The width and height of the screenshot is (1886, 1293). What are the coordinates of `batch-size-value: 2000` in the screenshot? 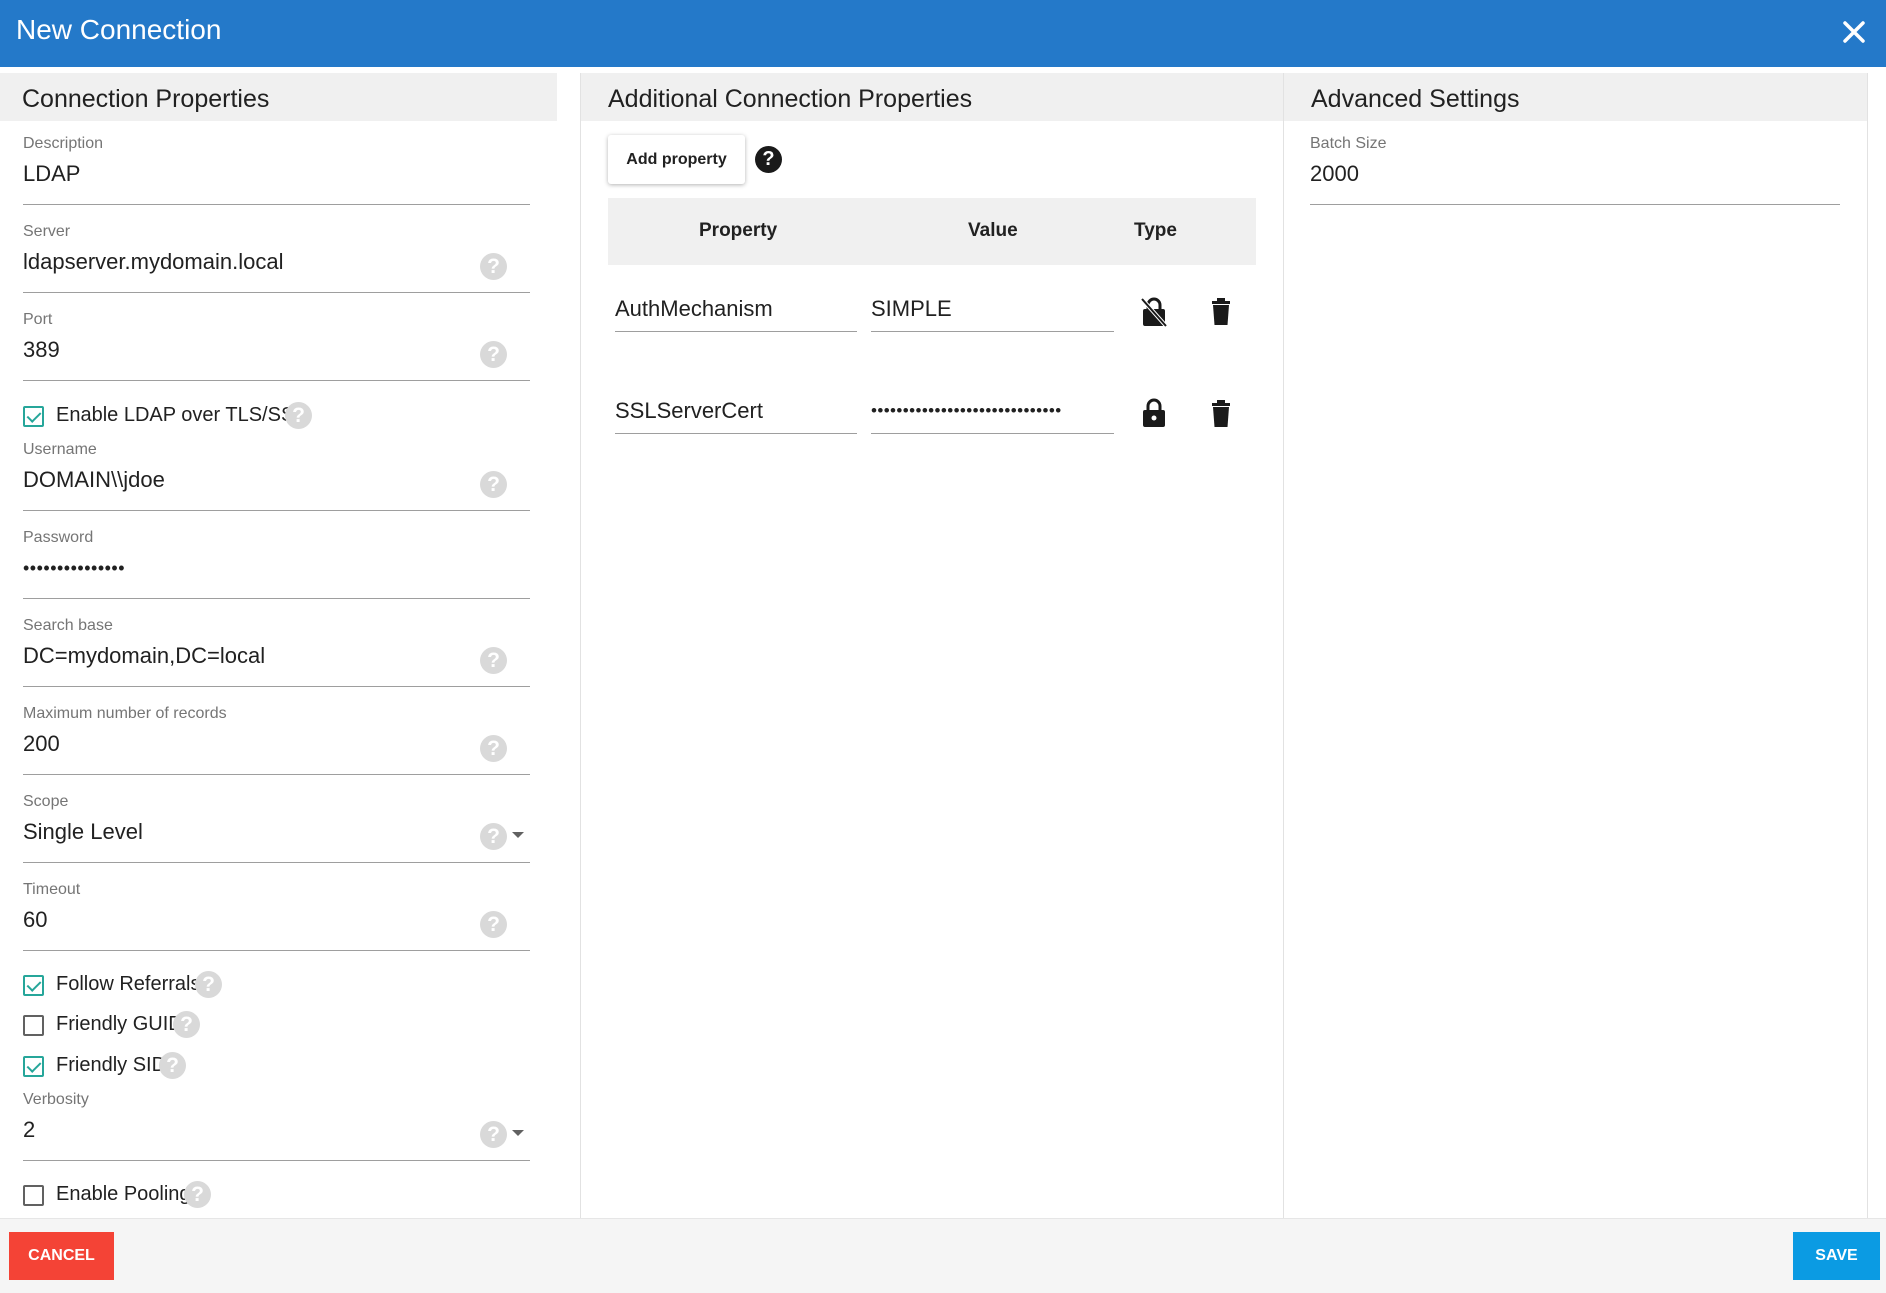 It's located at (1334, 174).